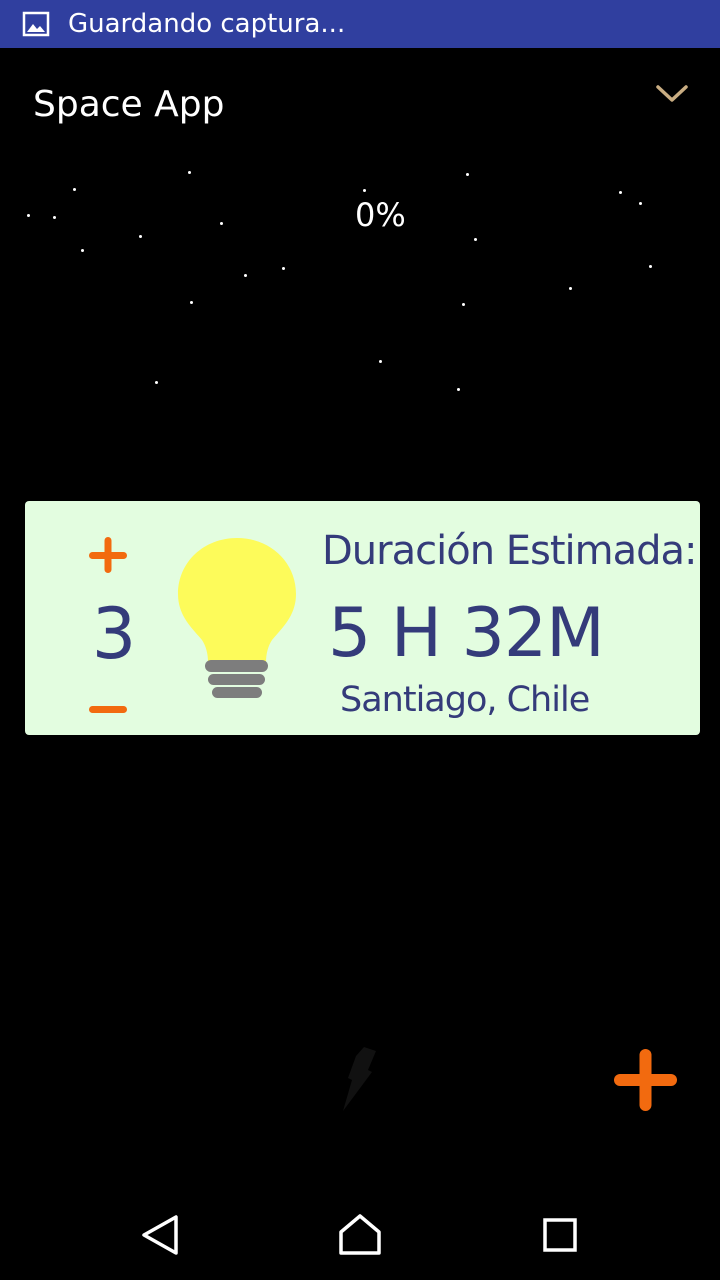  What do you see at coordinates (380, 215) in the screenshot?
I see `progress-percent: 0%` at bounding box center [380, 215].